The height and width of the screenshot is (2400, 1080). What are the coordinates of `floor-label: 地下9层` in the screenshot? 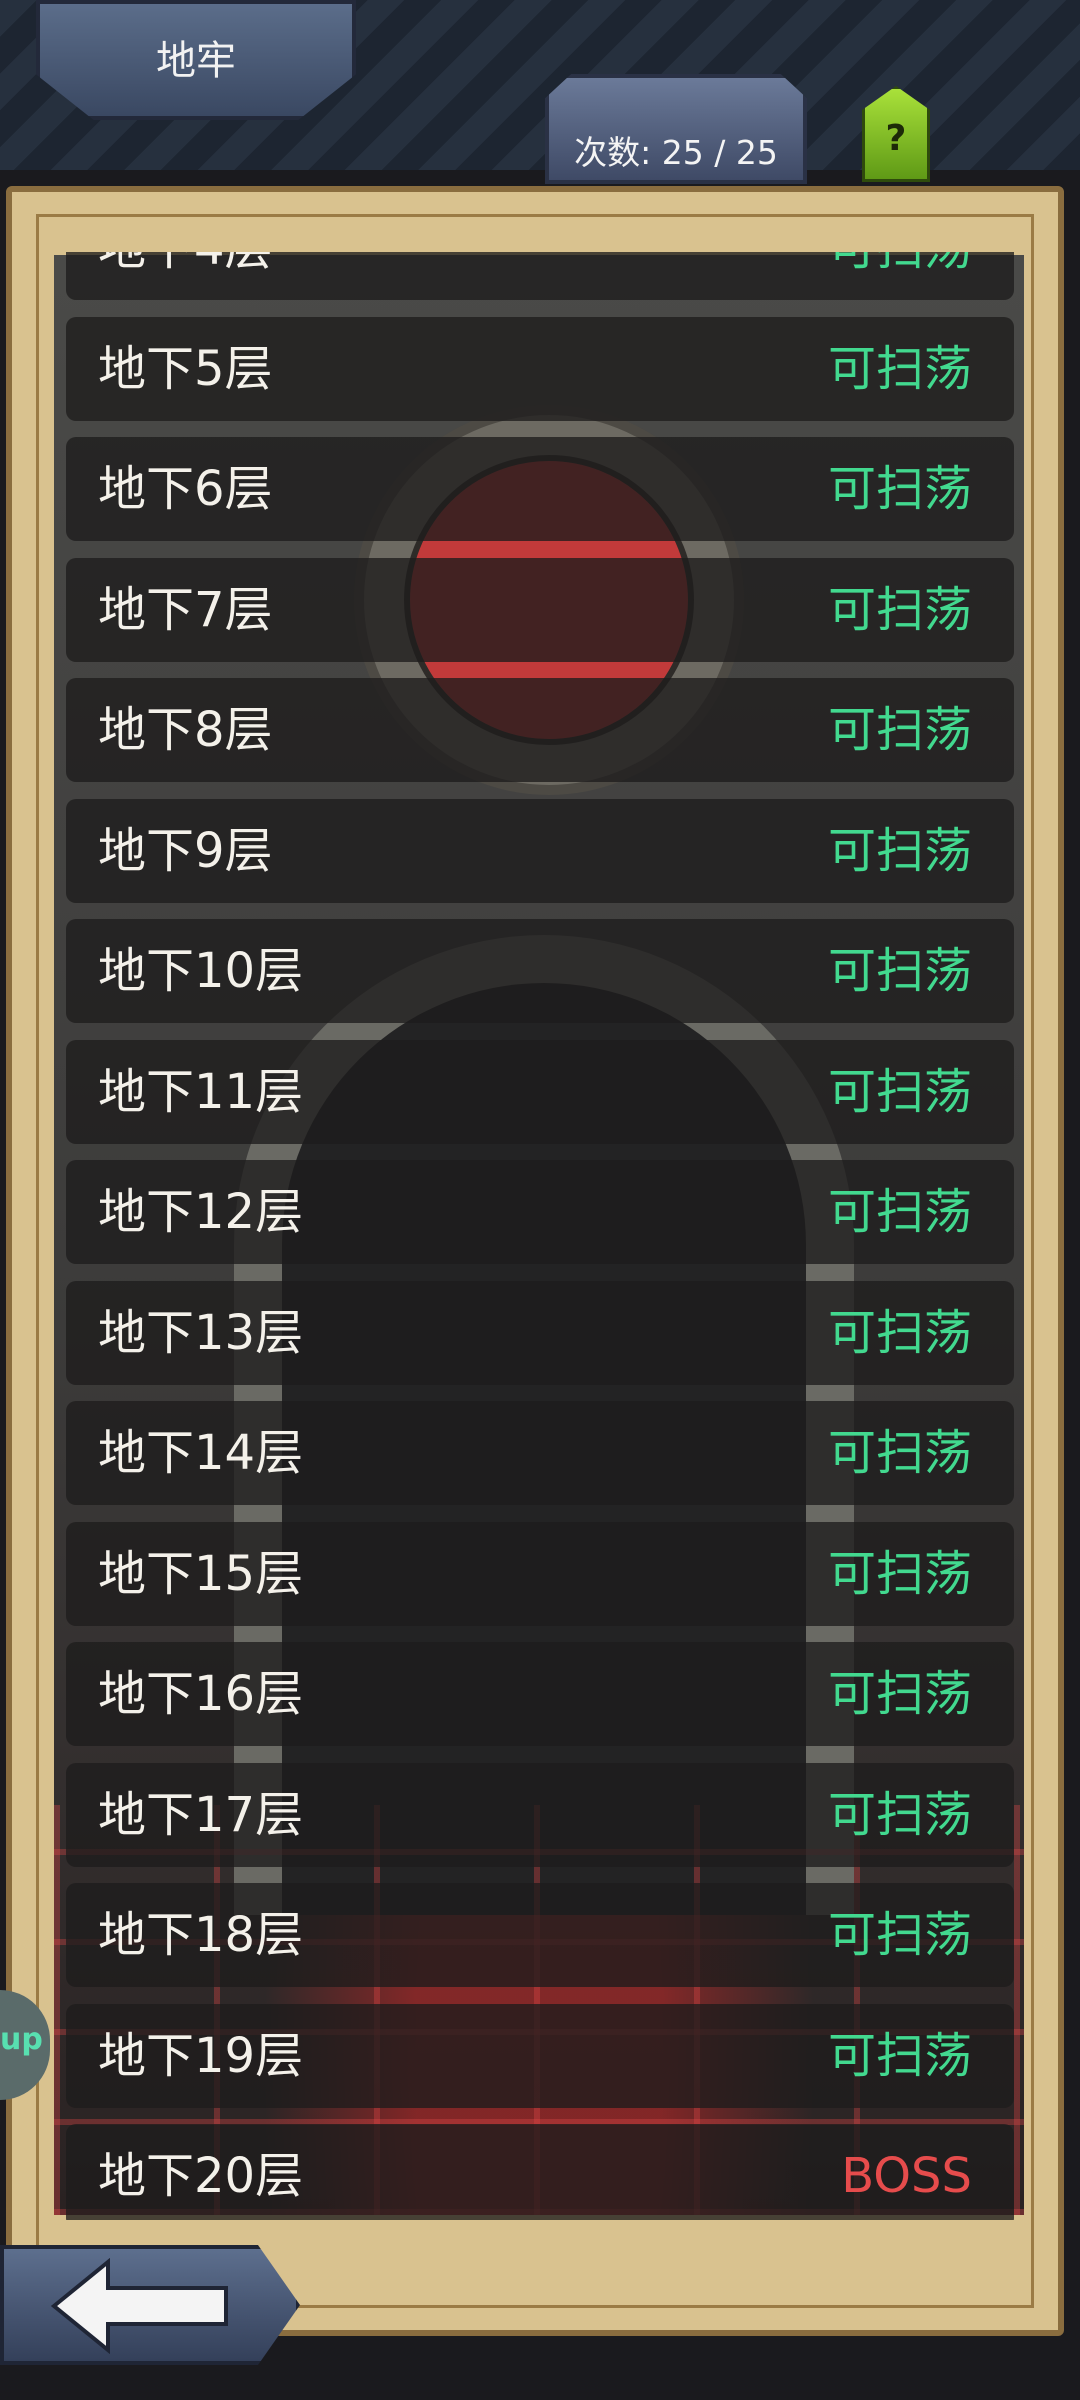 It's located at (185, 850).